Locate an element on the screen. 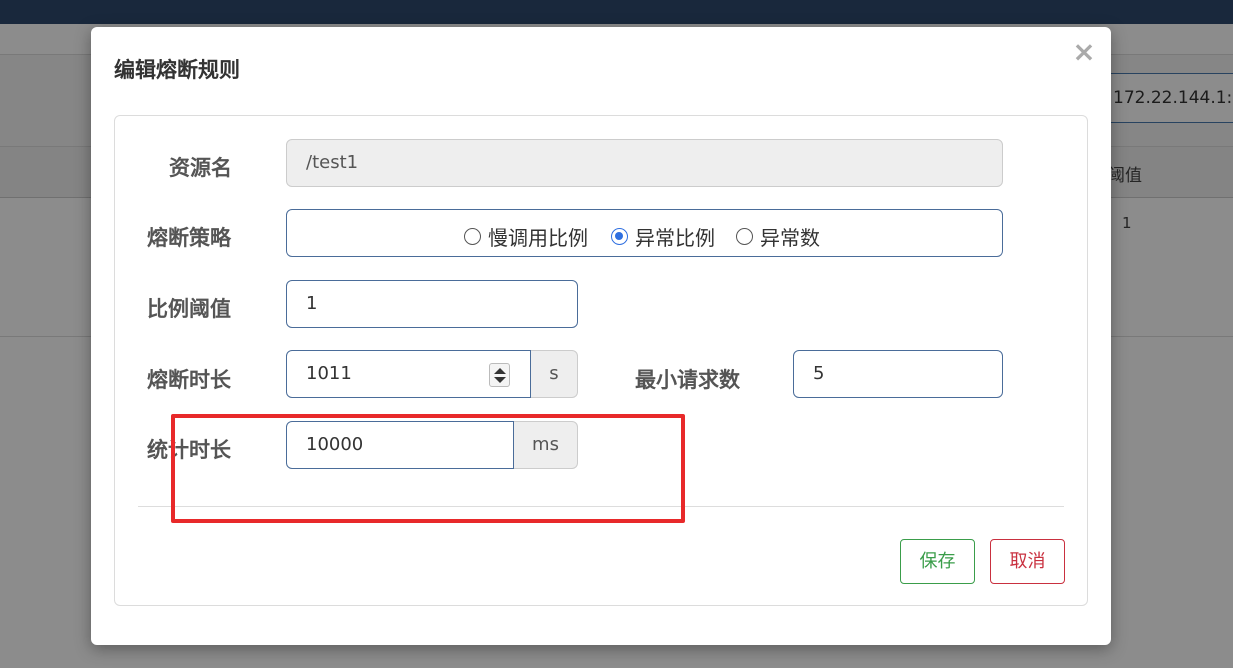  radio-exception-ratio: 异常比例 is located at coordinates (663, 236).